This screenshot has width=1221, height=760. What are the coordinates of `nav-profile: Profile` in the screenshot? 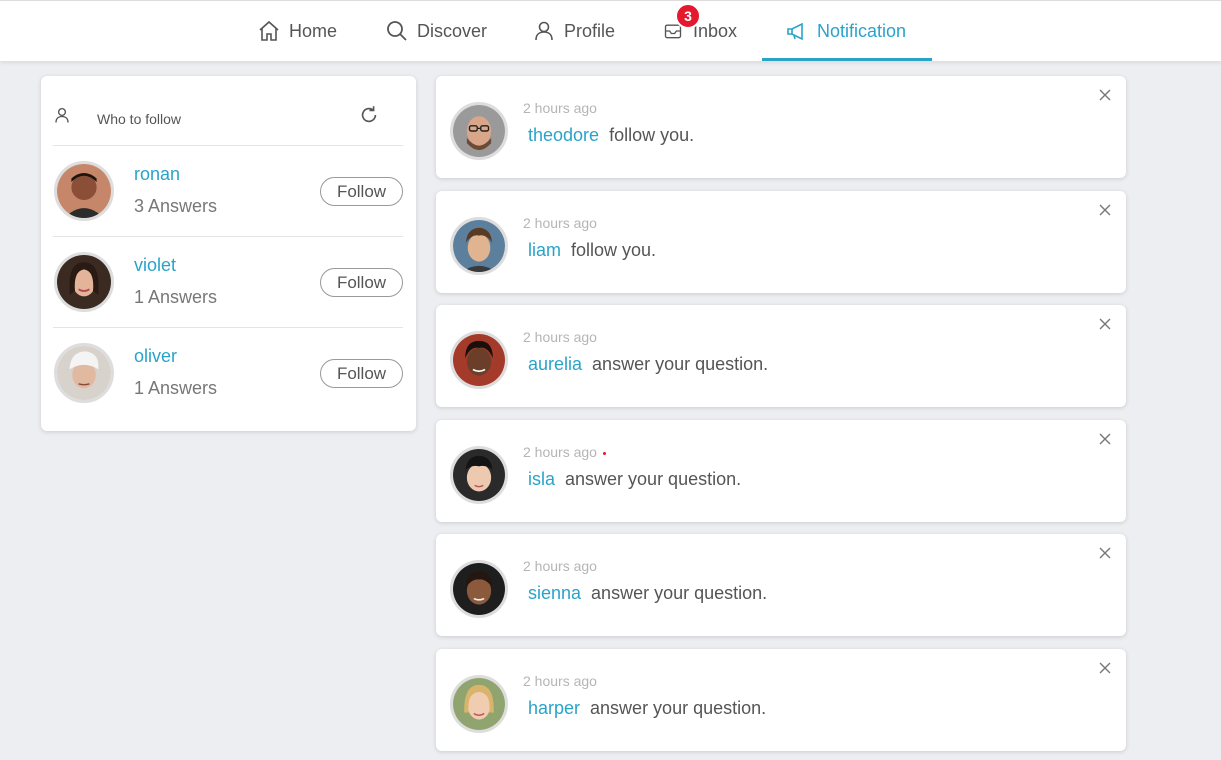 It's located at (573, 31).